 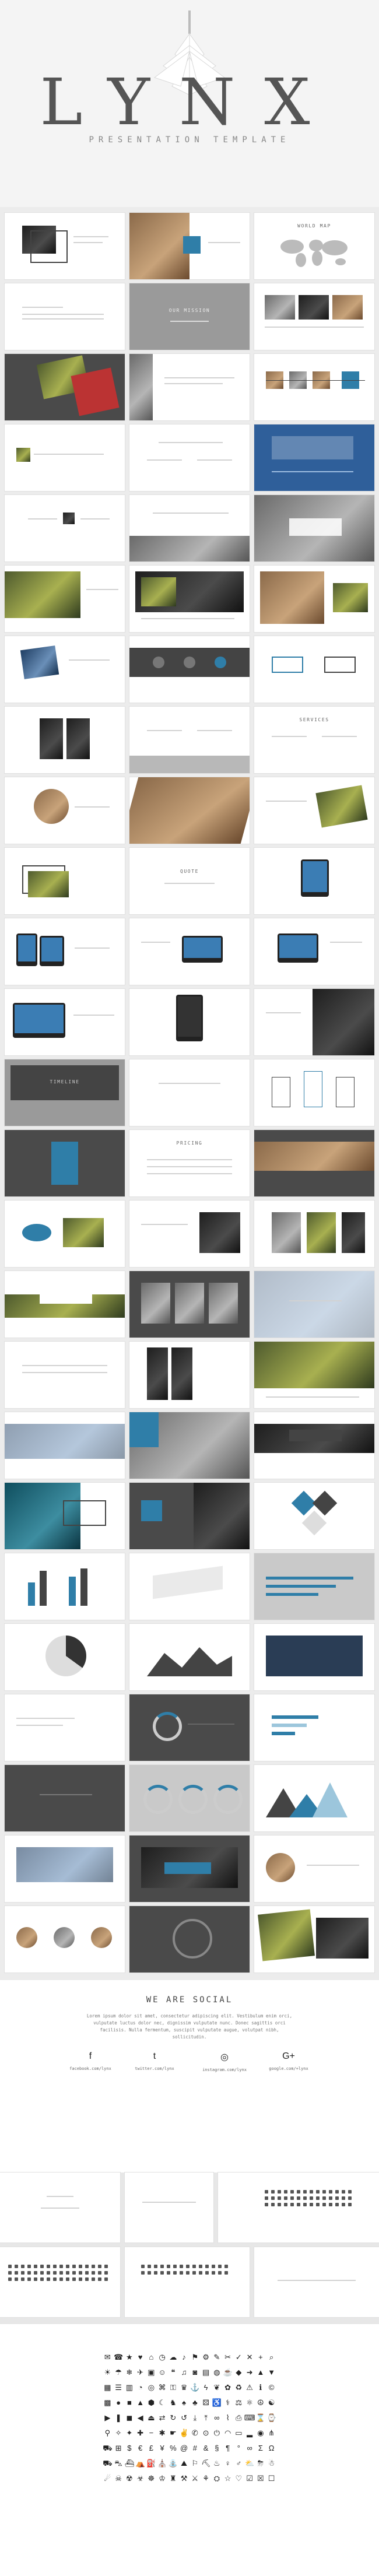 What do you see at coordinates (205, 2478) in the screenshot?
I see `flower-two-icon: ⚘` at bounding box center [205, 2478].